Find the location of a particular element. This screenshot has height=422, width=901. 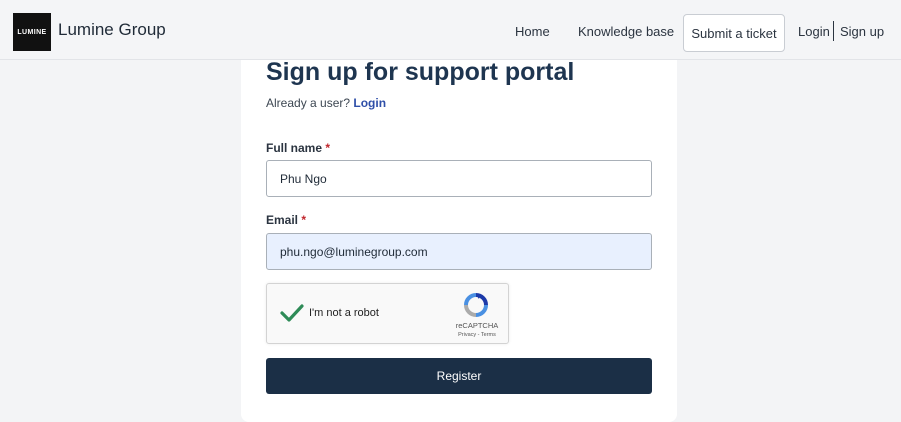

full-name-input is located at coordinates (459, 178).